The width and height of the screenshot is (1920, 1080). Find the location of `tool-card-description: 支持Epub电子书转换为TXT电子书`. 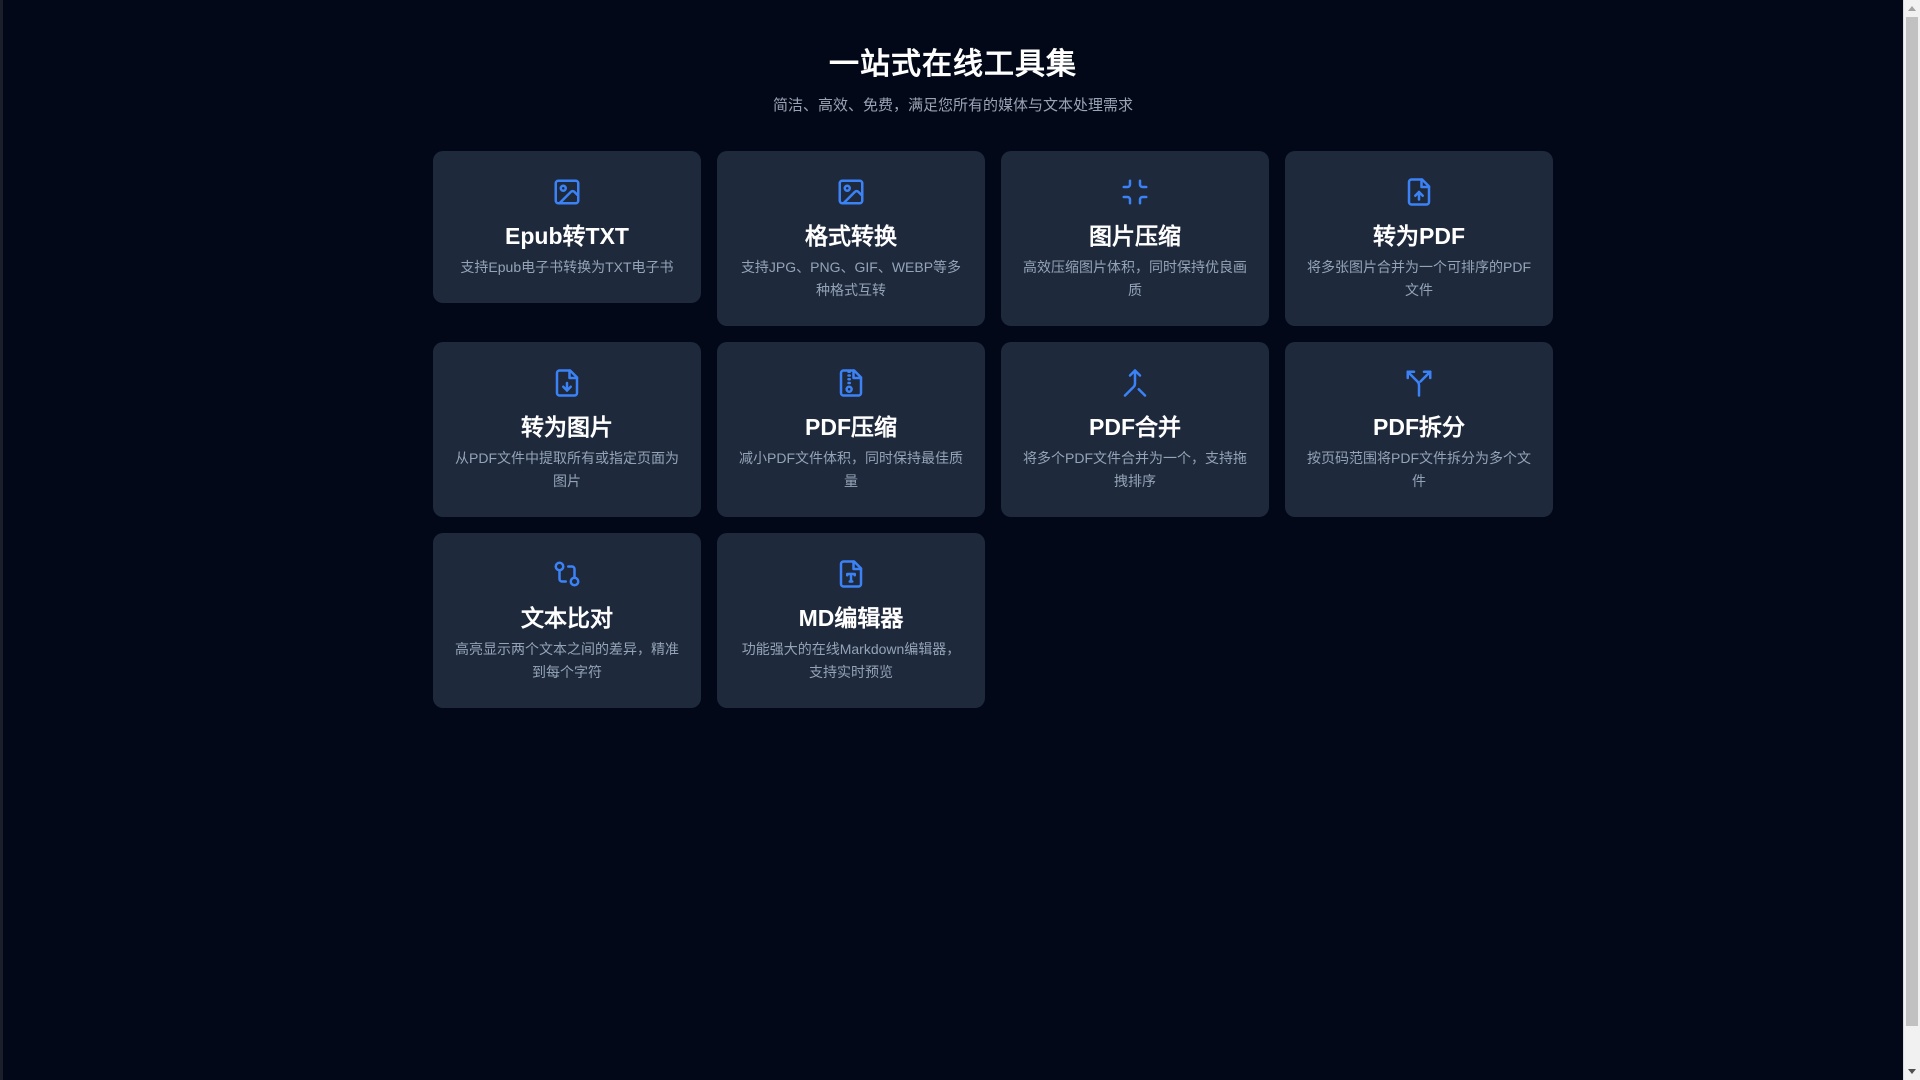

tool-card-description: 支持Epub电子书转换为TXT电子书 is located at coordinates (567, 267).